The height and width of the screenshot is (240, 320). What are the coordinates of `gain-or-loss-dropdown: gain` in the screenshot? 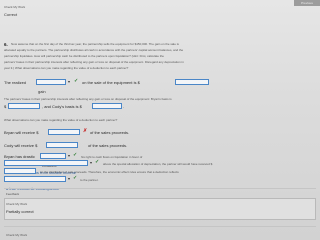 It's located at (51, 86).